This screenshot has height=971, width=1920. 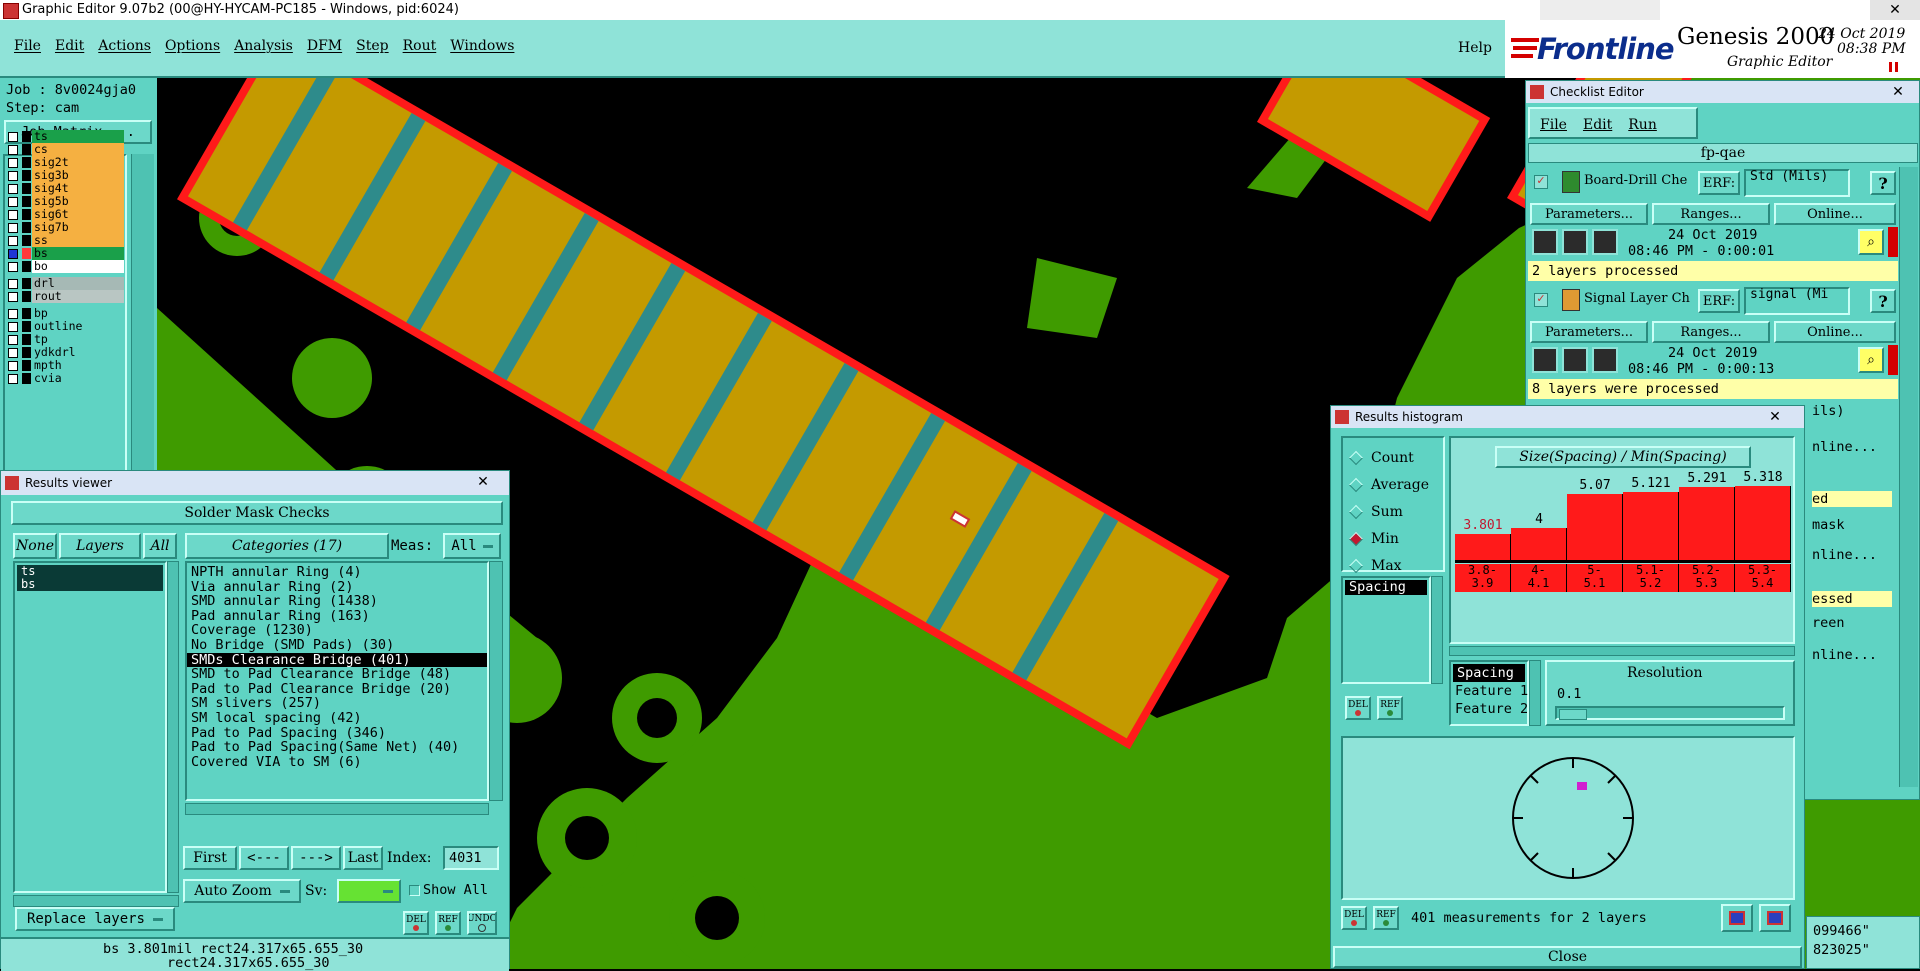 I want to click on mode-radio-min: Min, so click(x=1395, y=538).